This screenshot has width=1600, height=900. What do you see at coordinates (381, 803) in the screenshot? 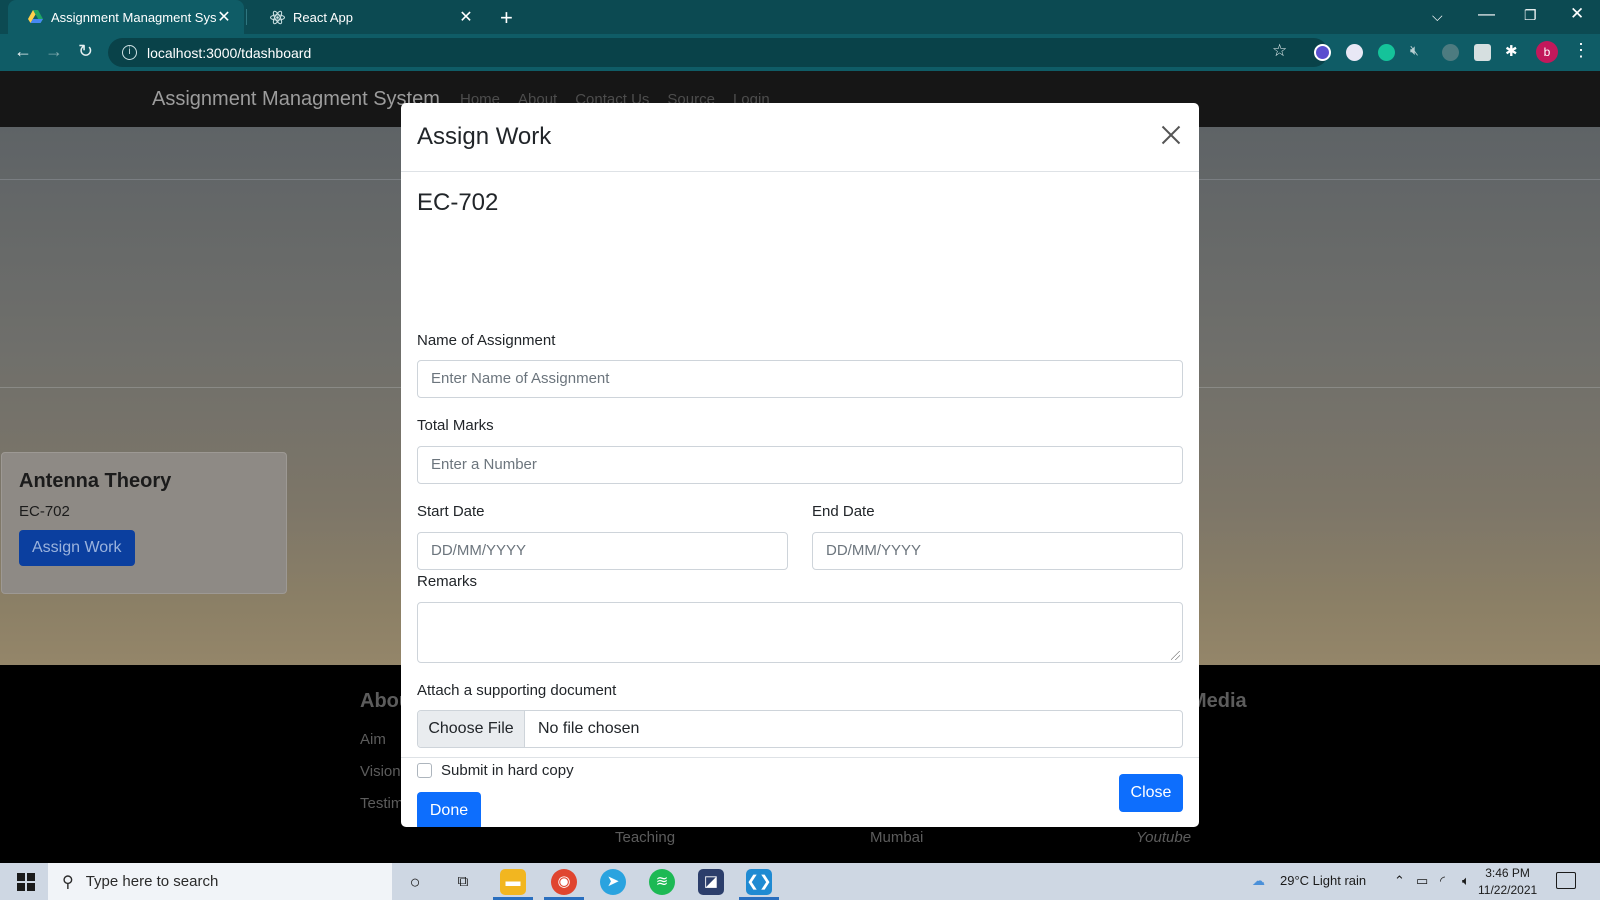
I see `footer-link-testimonials: Testim` at bounding box center [381, 803].